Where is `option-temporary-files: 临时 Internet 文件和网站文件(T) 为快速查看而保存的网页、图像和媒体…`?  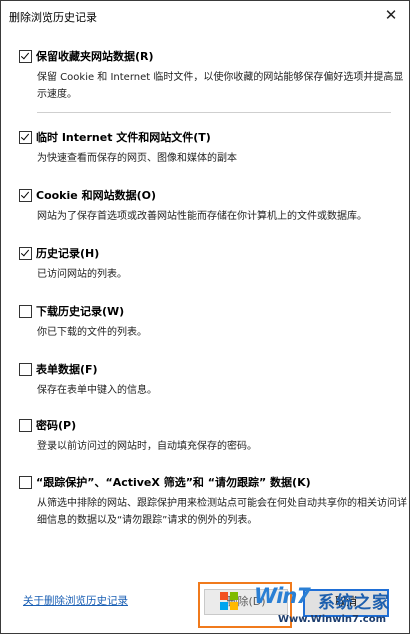 option-temporary-files: 临时 Internet 文件和网站文件(T) 为快速查看而保存的网页、图像和媒体… is located at coordinates (209, 148).